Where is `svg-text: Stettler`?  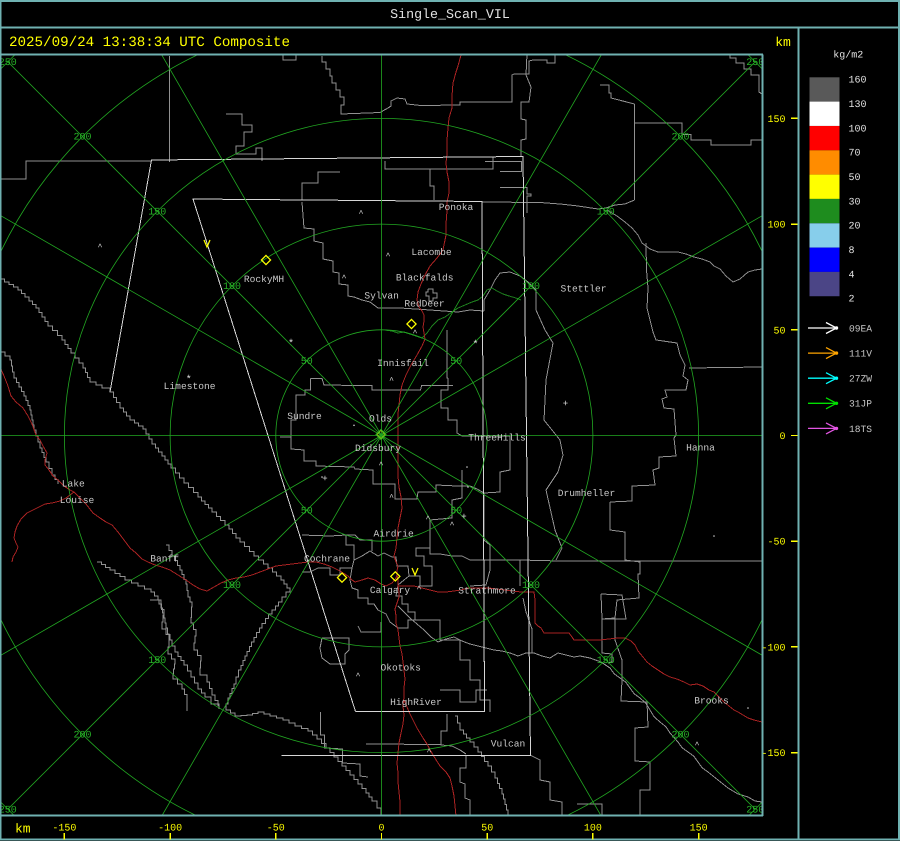 svg-text: Stettler is located at coordinates (583, 288).